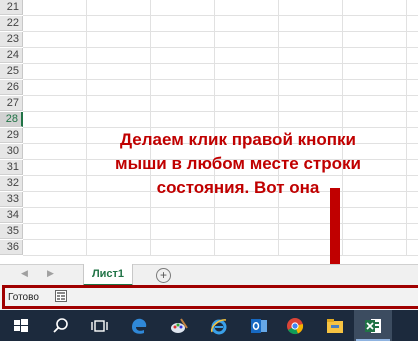 The height and width of the screenshot is (341, 418). I want to click on table-row: 24, so click(209, 56).